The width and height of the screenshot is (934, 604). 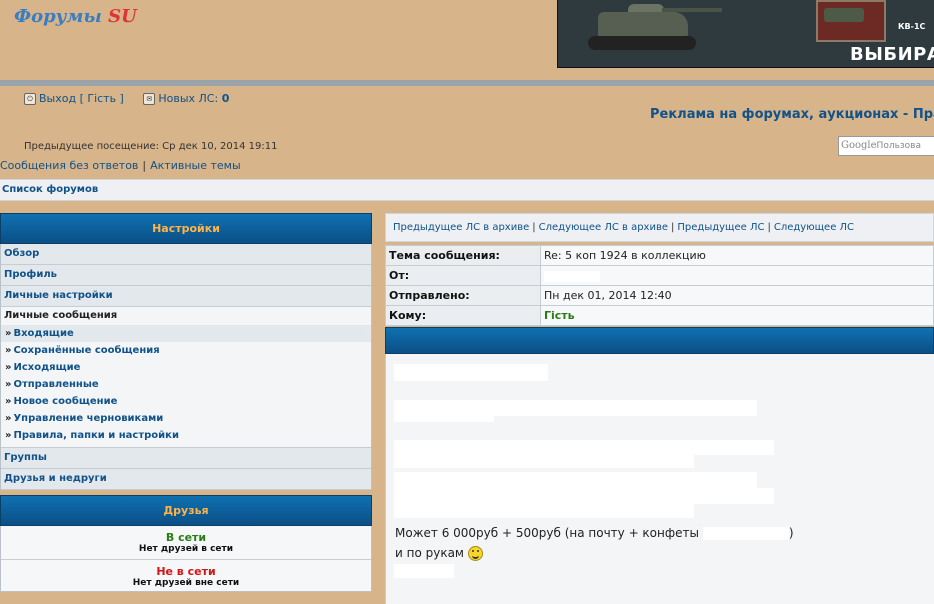 What do you see at coordinates (184, 333) in the screenshot?
I see `sidebar-item-inbox: » Входящие` at bounding box center [184, 333].